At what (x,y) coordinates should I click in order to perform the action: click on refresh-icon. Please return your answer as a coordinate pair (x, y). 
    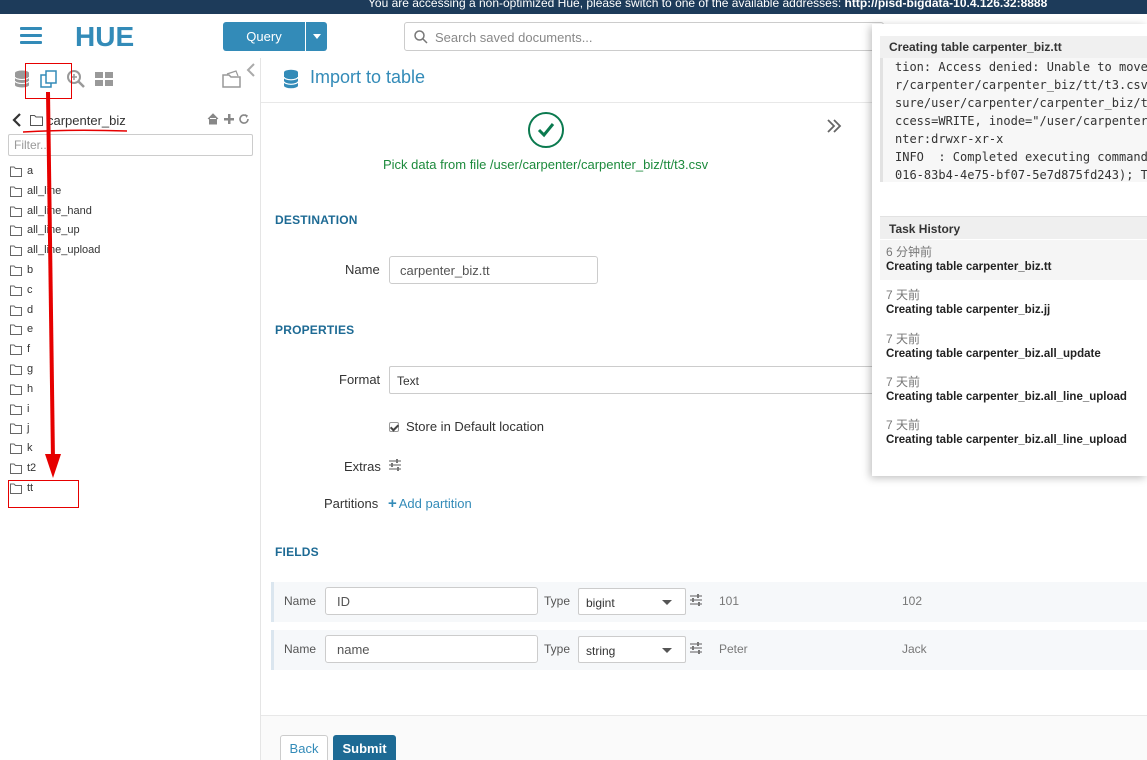
    Looking at the image, I should click on (244, 119).